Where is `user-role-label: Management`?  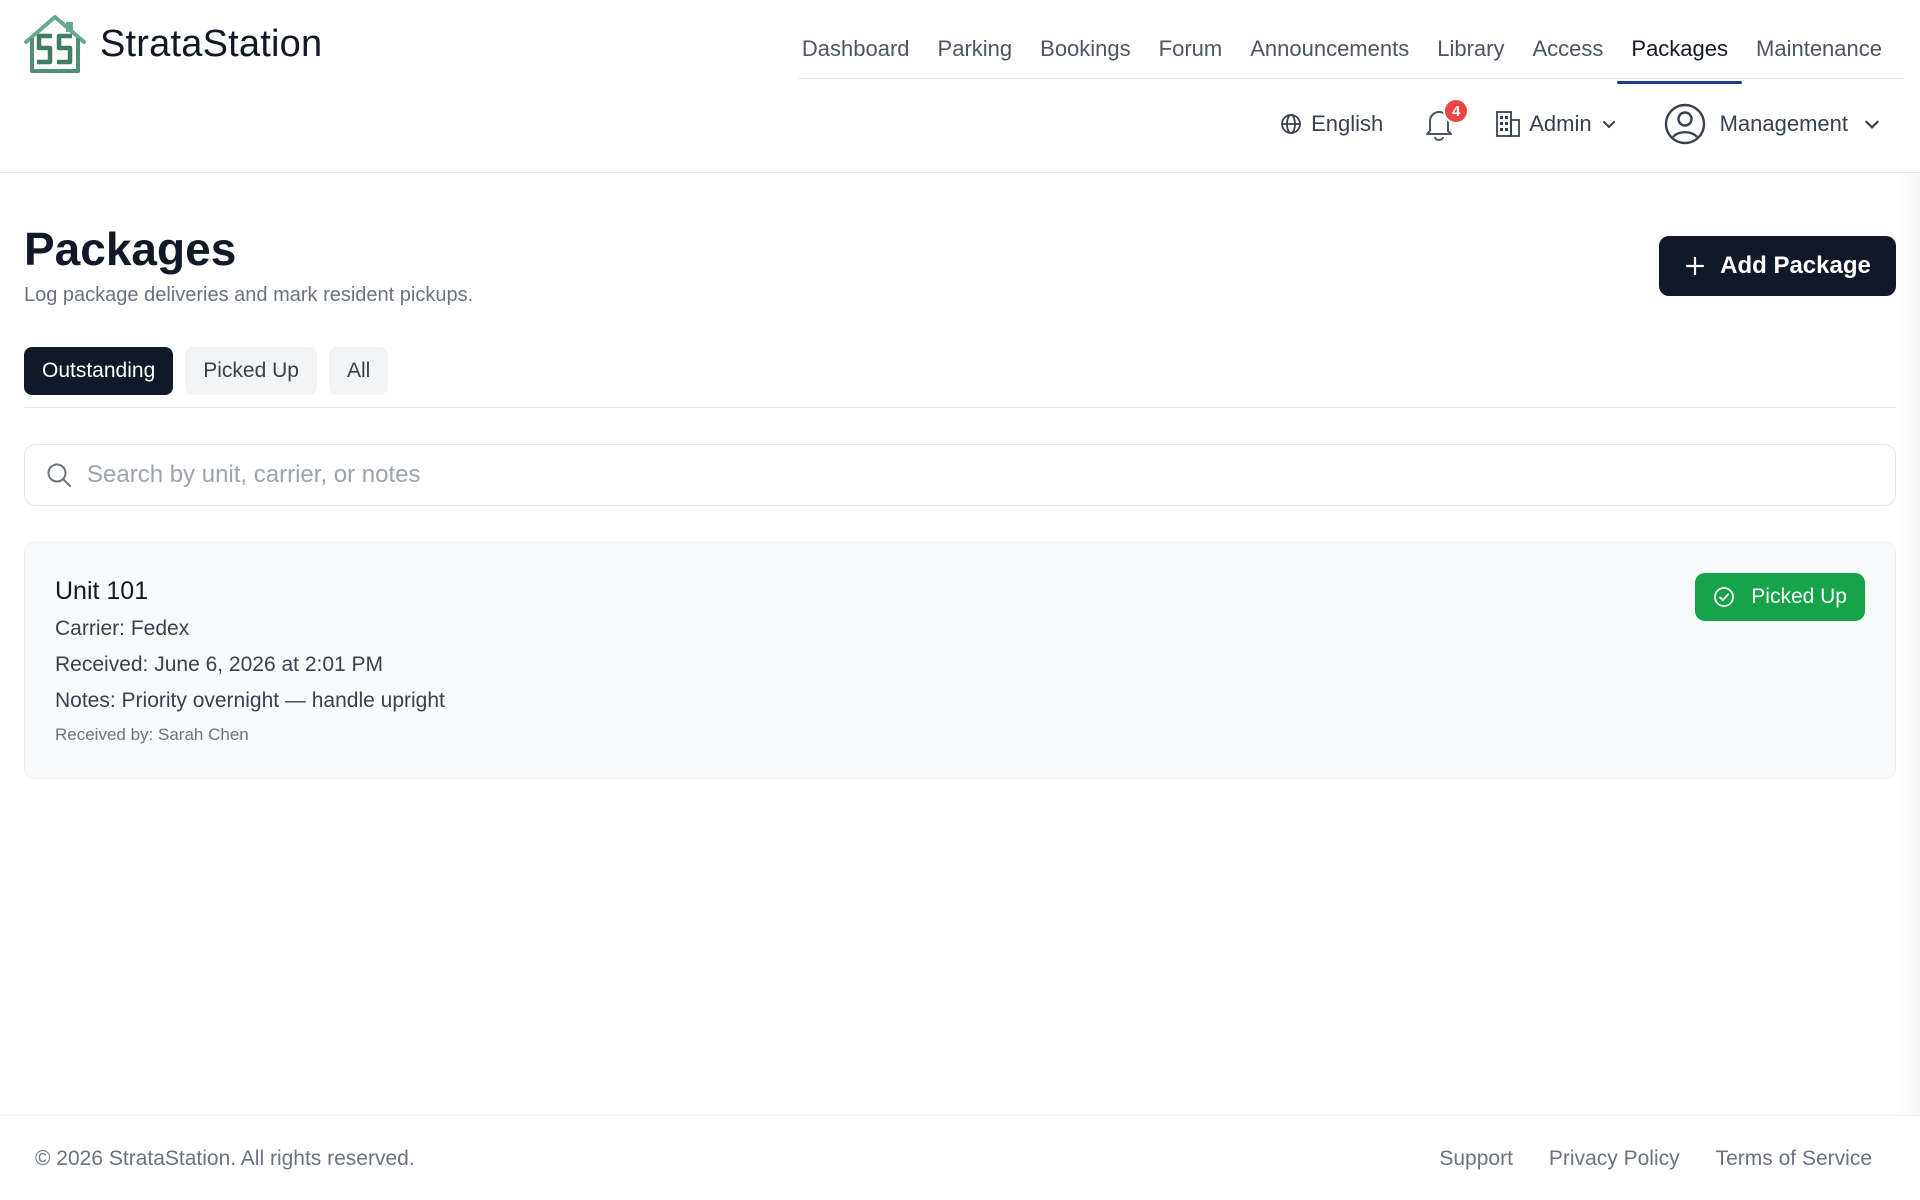 user-role-label: Management is located at coordinates (1783, 123).